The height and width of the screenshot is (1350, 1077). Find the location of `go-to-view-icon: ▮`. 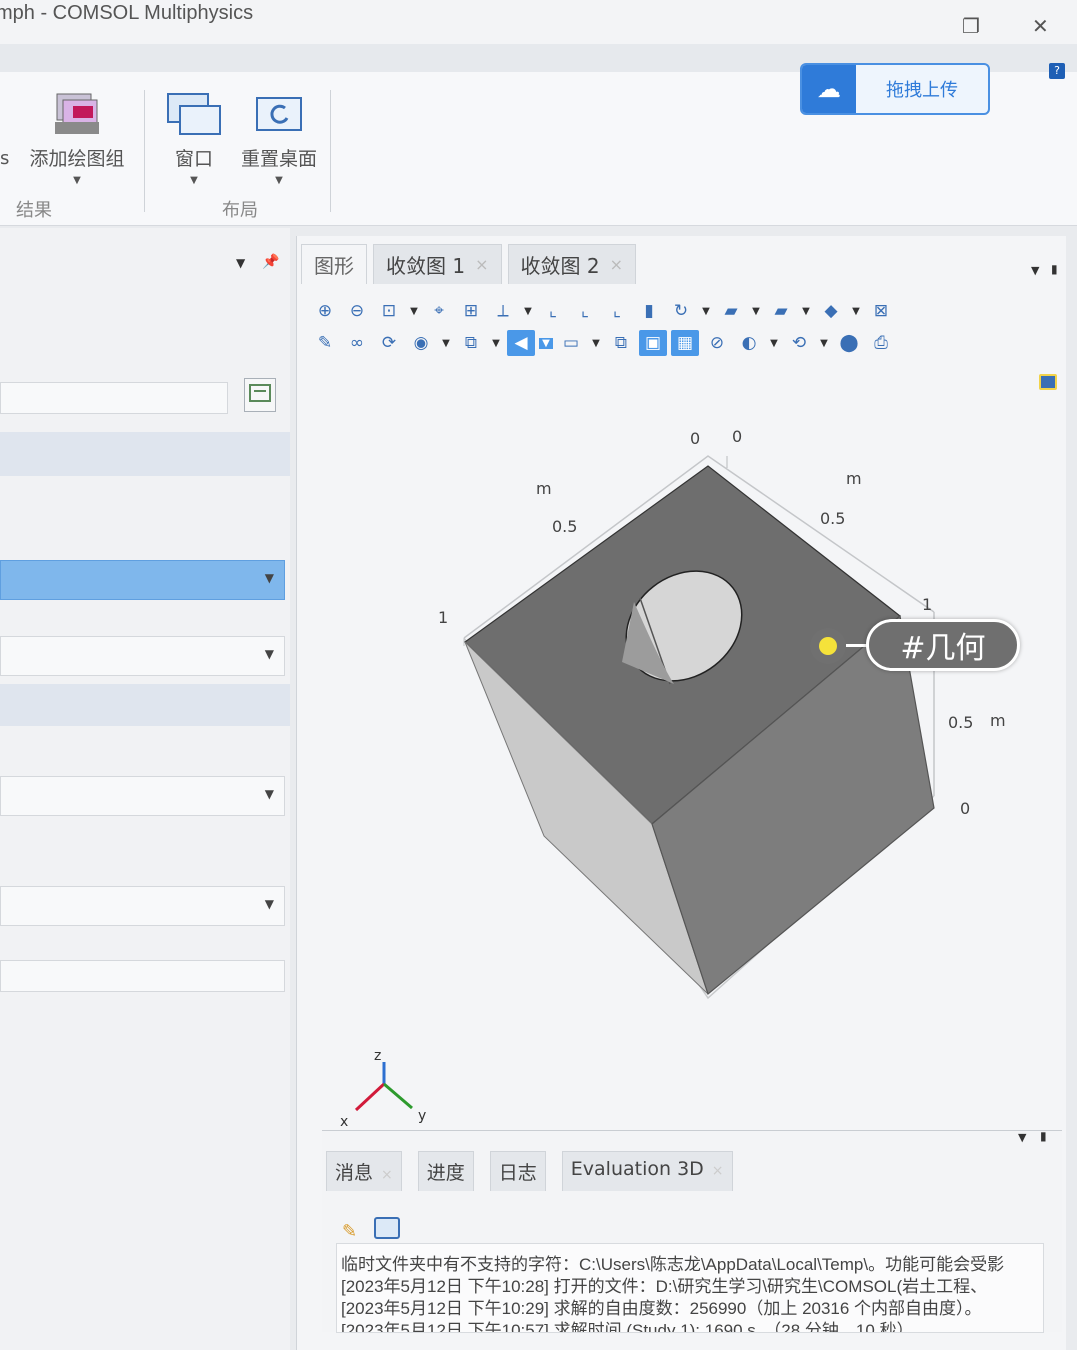

go-to-view-icon: ▮ is located at coordinates (649, 311).